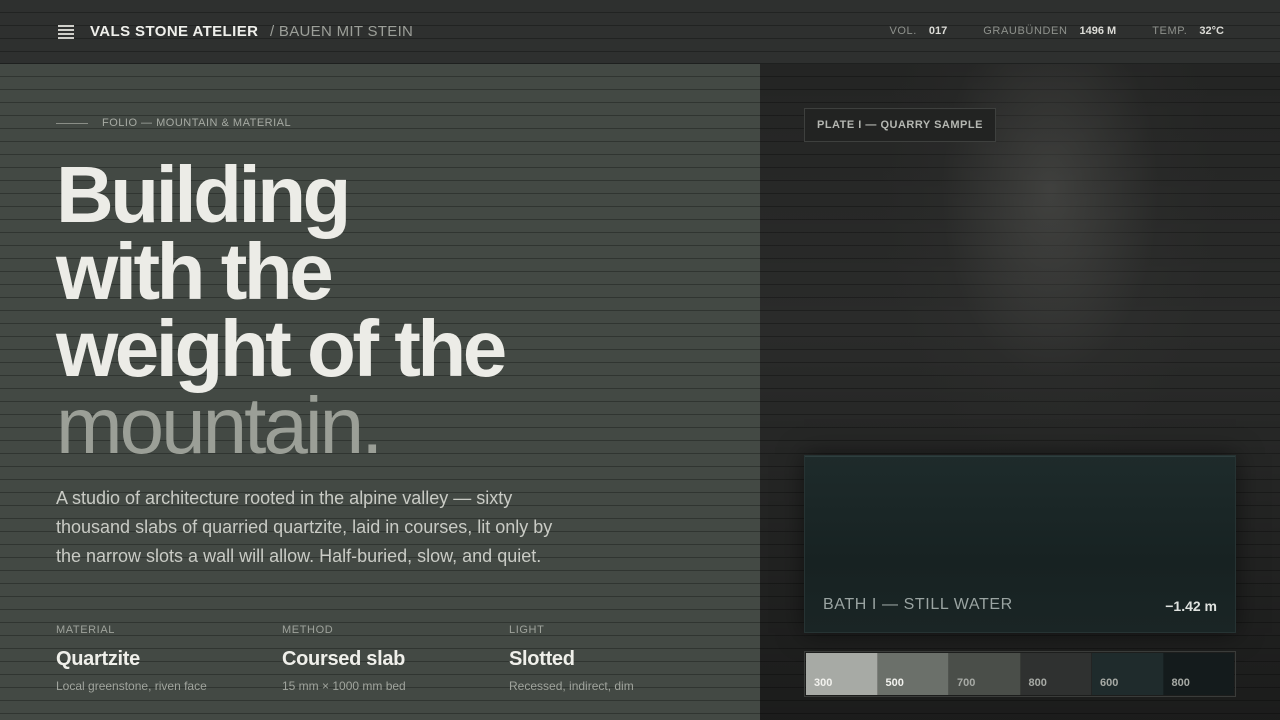 This screenshot has width=1280, height=720. What do you see at coordinates (571, 686) in the screenshot?
I see `spec-note: Recessed, indirect, dim` at bounding box center [571, 686].